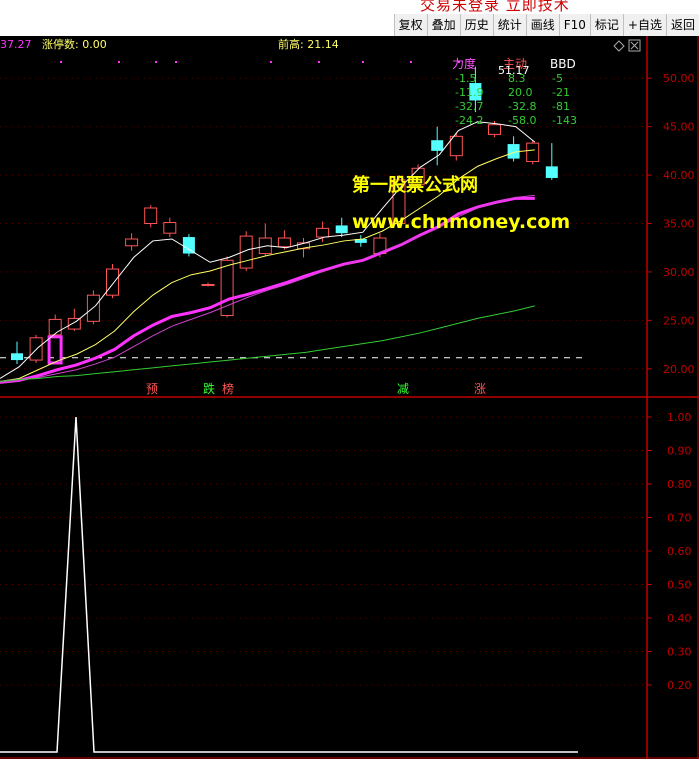 Image resolution: width=699 pixels, height=759 pixels. Describe the element at coordinates (16, 44) in the screenshot. I see `left-value: 37.27` at that location.